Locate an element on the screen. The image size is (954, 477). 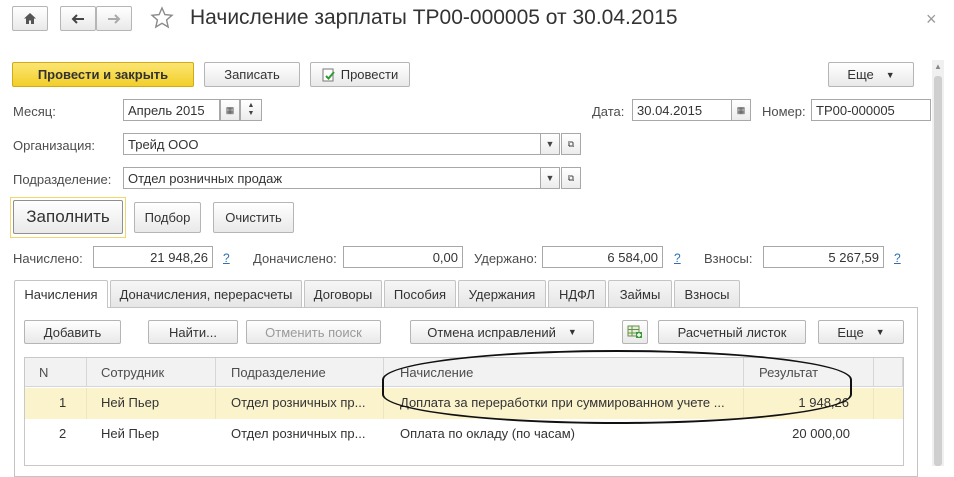
back-button is located at coordinates (78, 18).